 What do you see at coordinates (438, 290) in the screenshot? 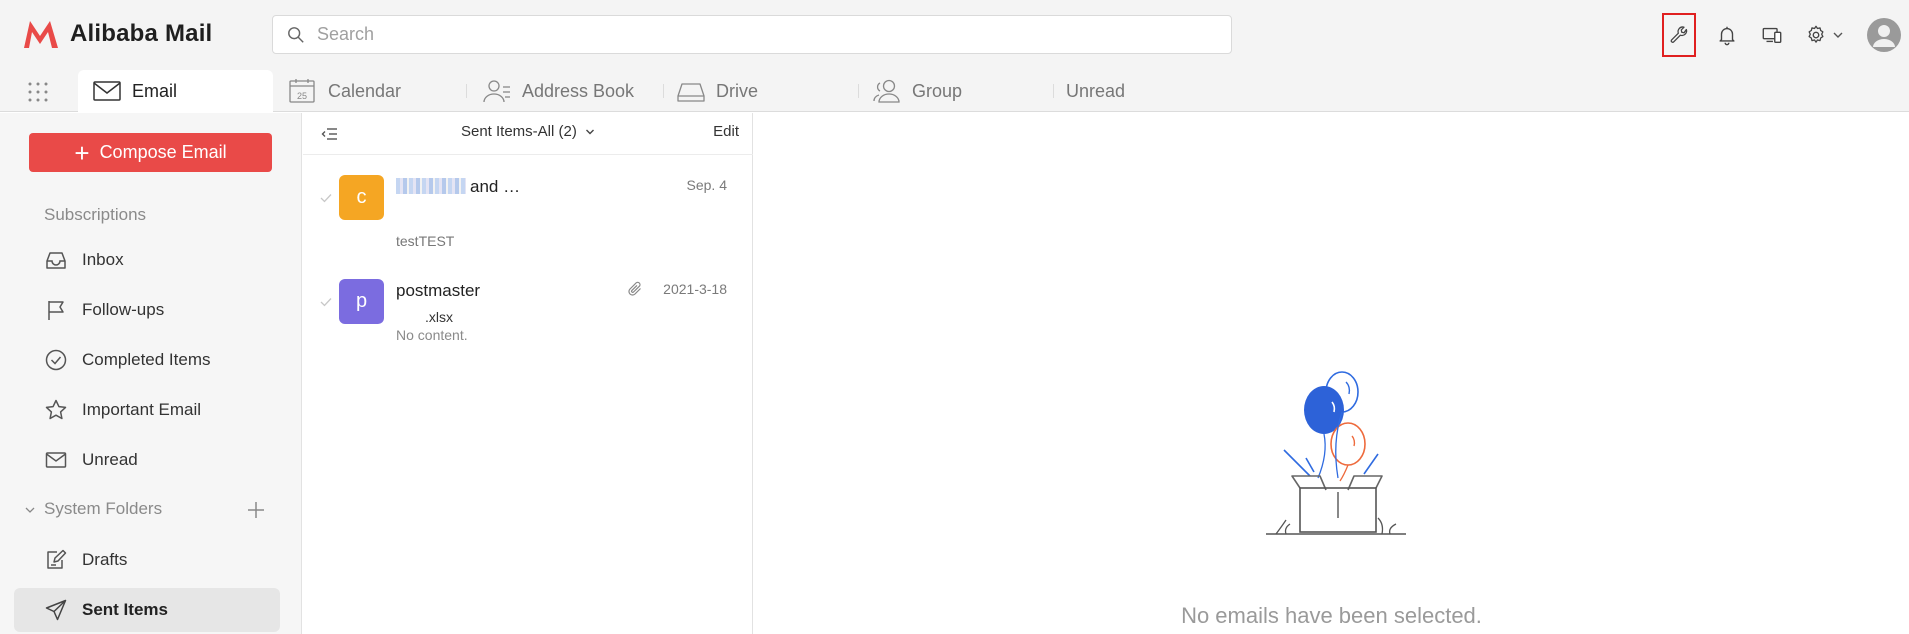
I see `sender-name: postmaster` at bounding box center [438, 290].